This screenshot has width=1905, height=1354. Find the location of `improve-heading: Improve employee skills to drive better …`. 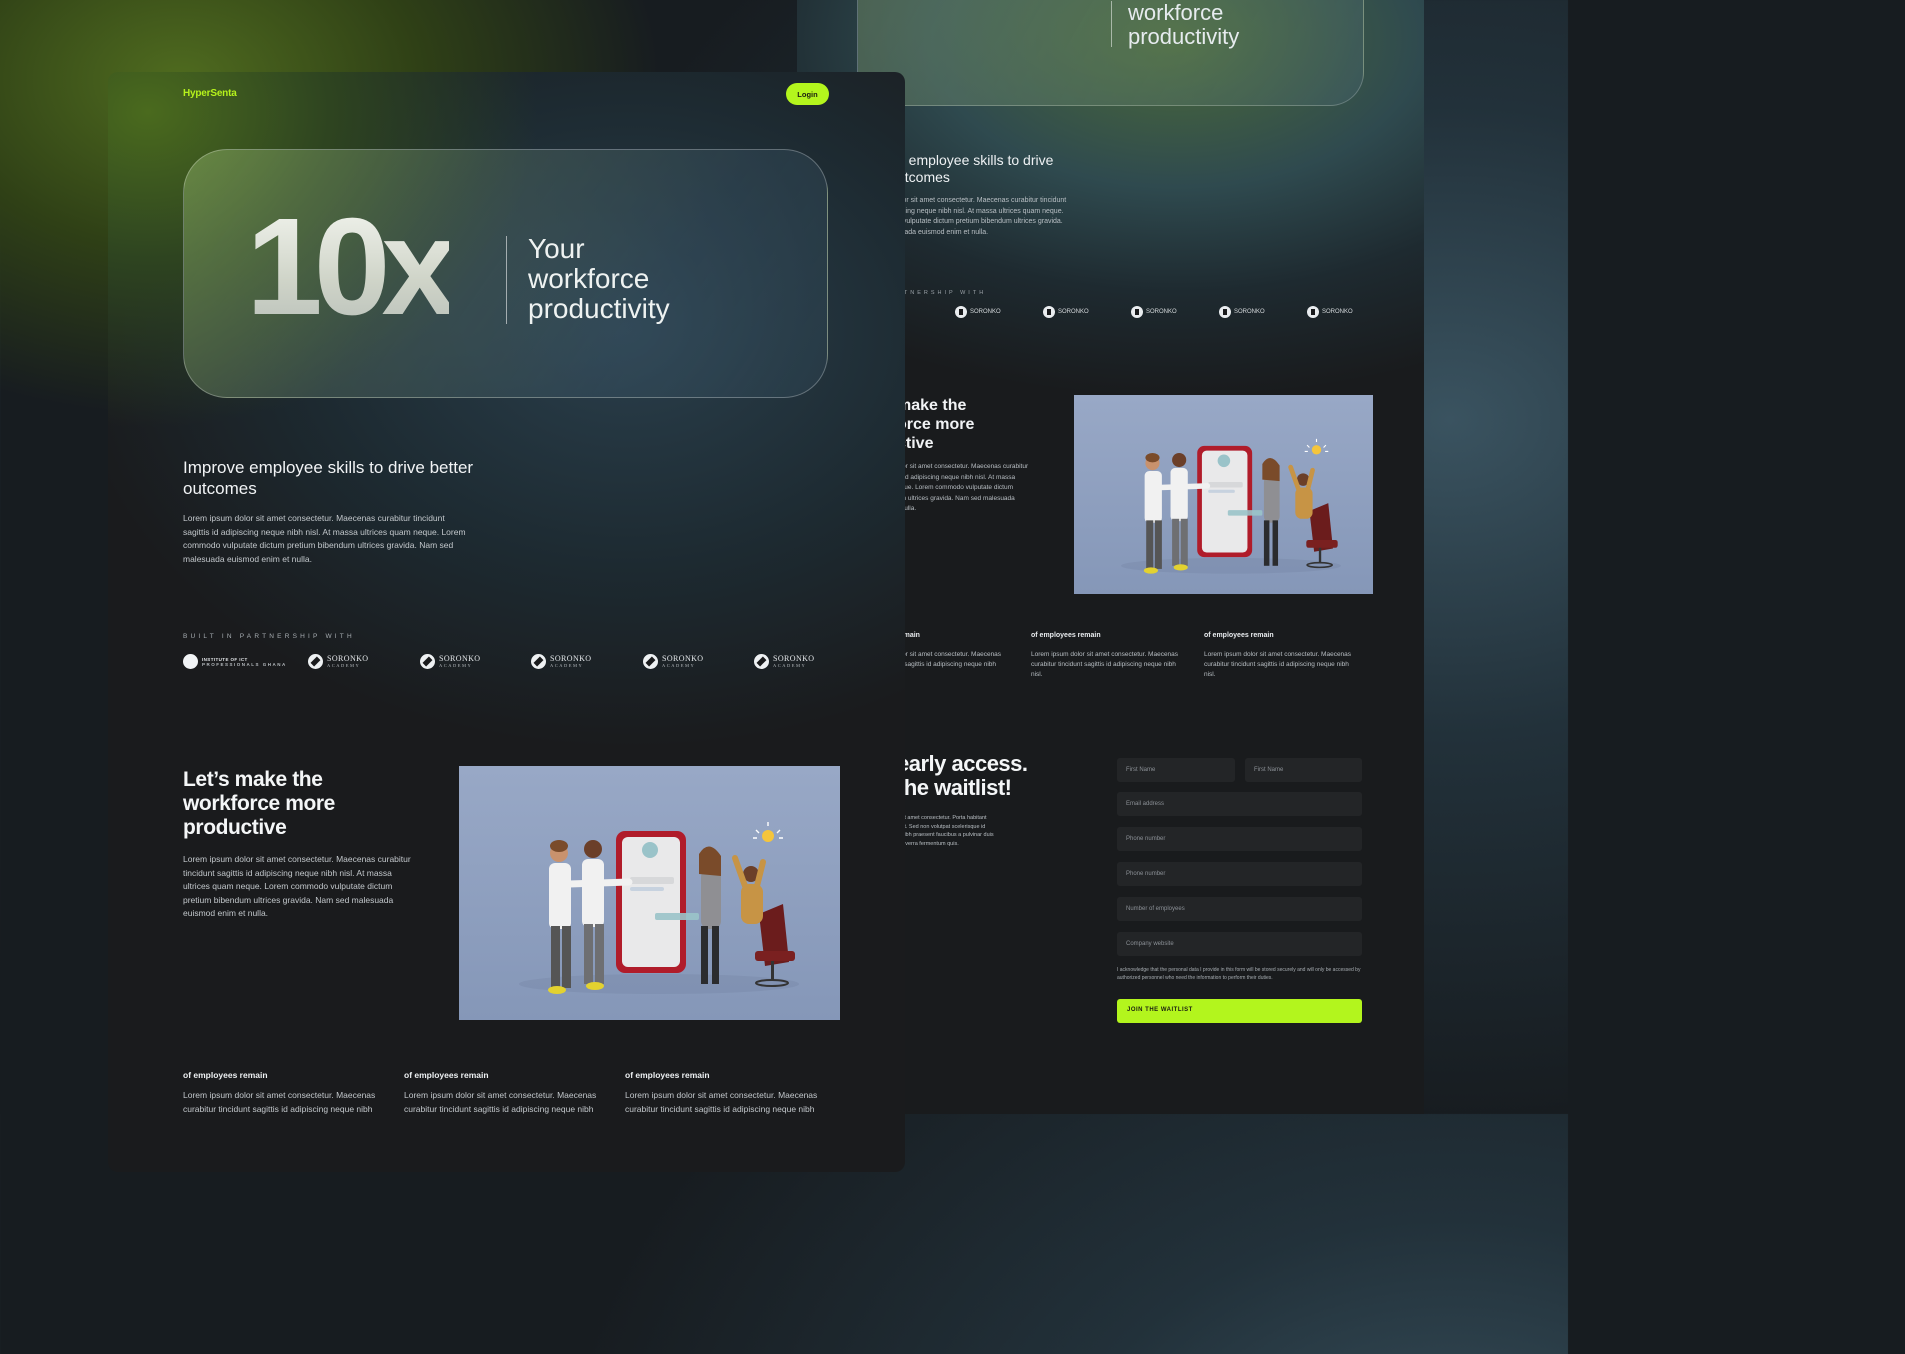

improve-heading: Improve employee skills to drive better … is located at coordinates (328, 478).